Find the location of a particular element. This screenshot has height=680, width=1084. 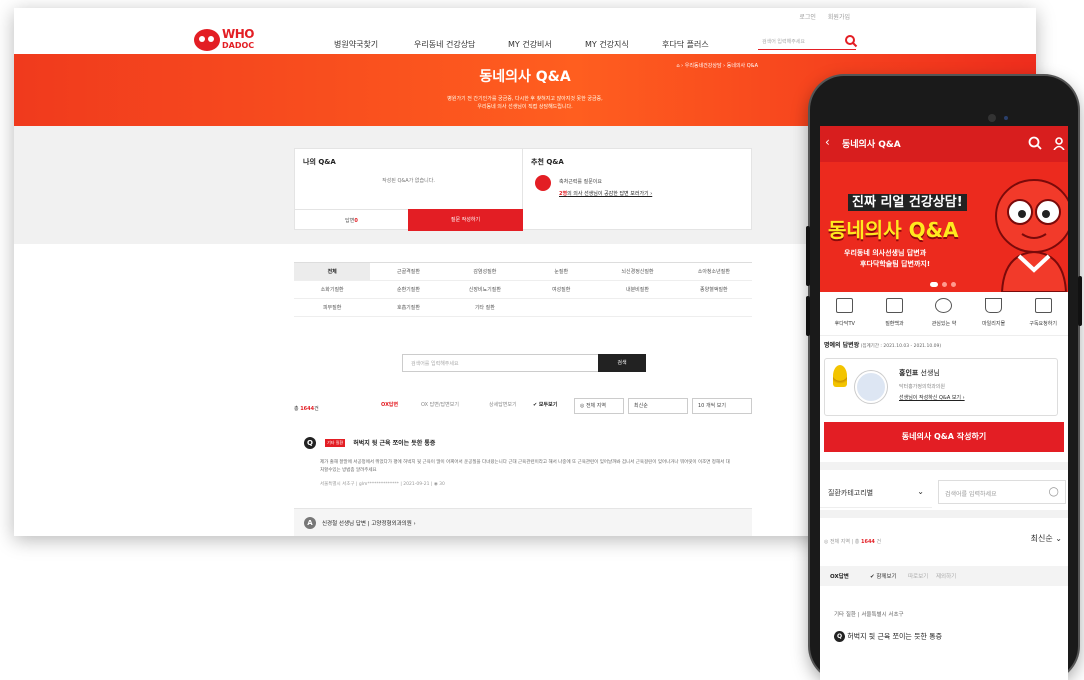

doctor-qa-link: 선생님이 작성하신 Q&A 보기 › is located at coordinates (932, 397).